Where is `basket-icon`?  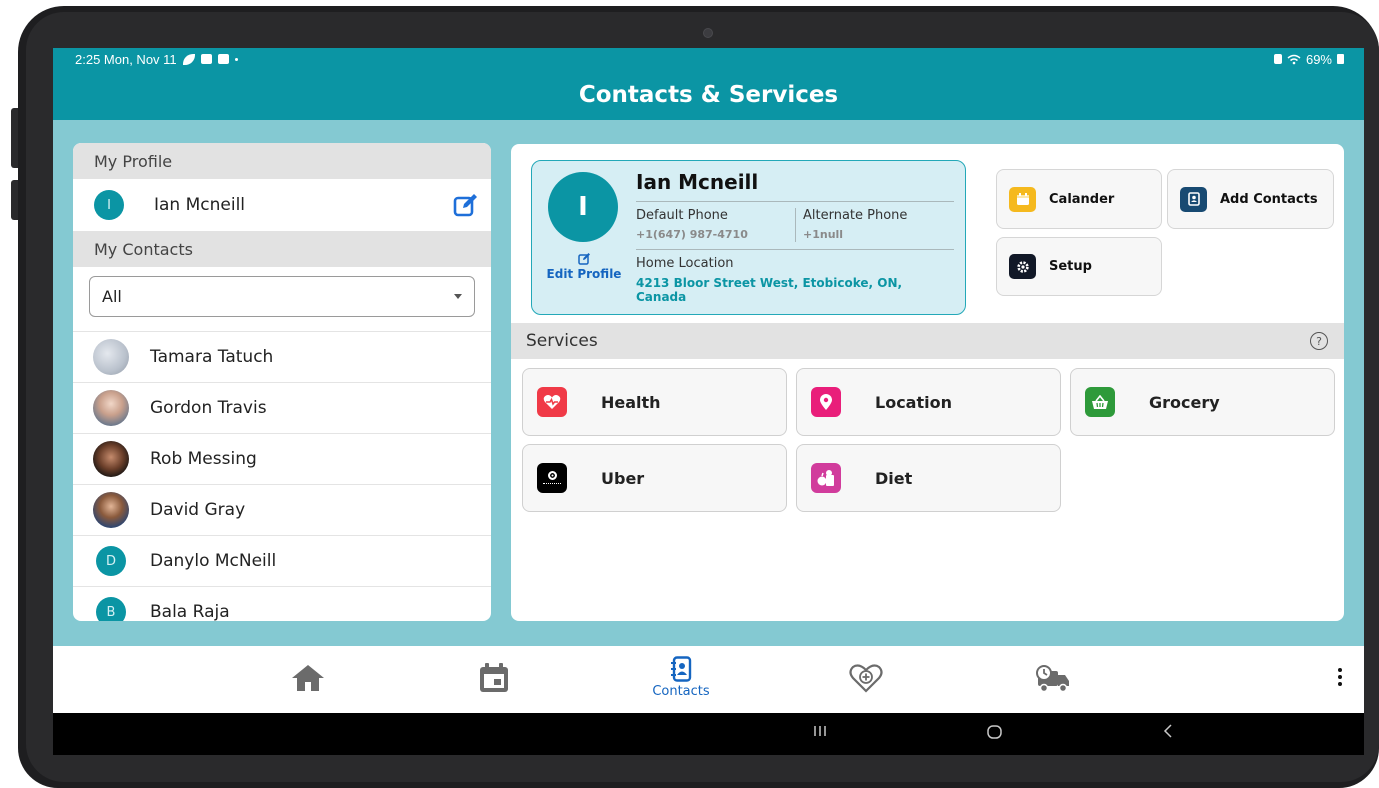
basket-icon is located at coordinates (1100, 402).